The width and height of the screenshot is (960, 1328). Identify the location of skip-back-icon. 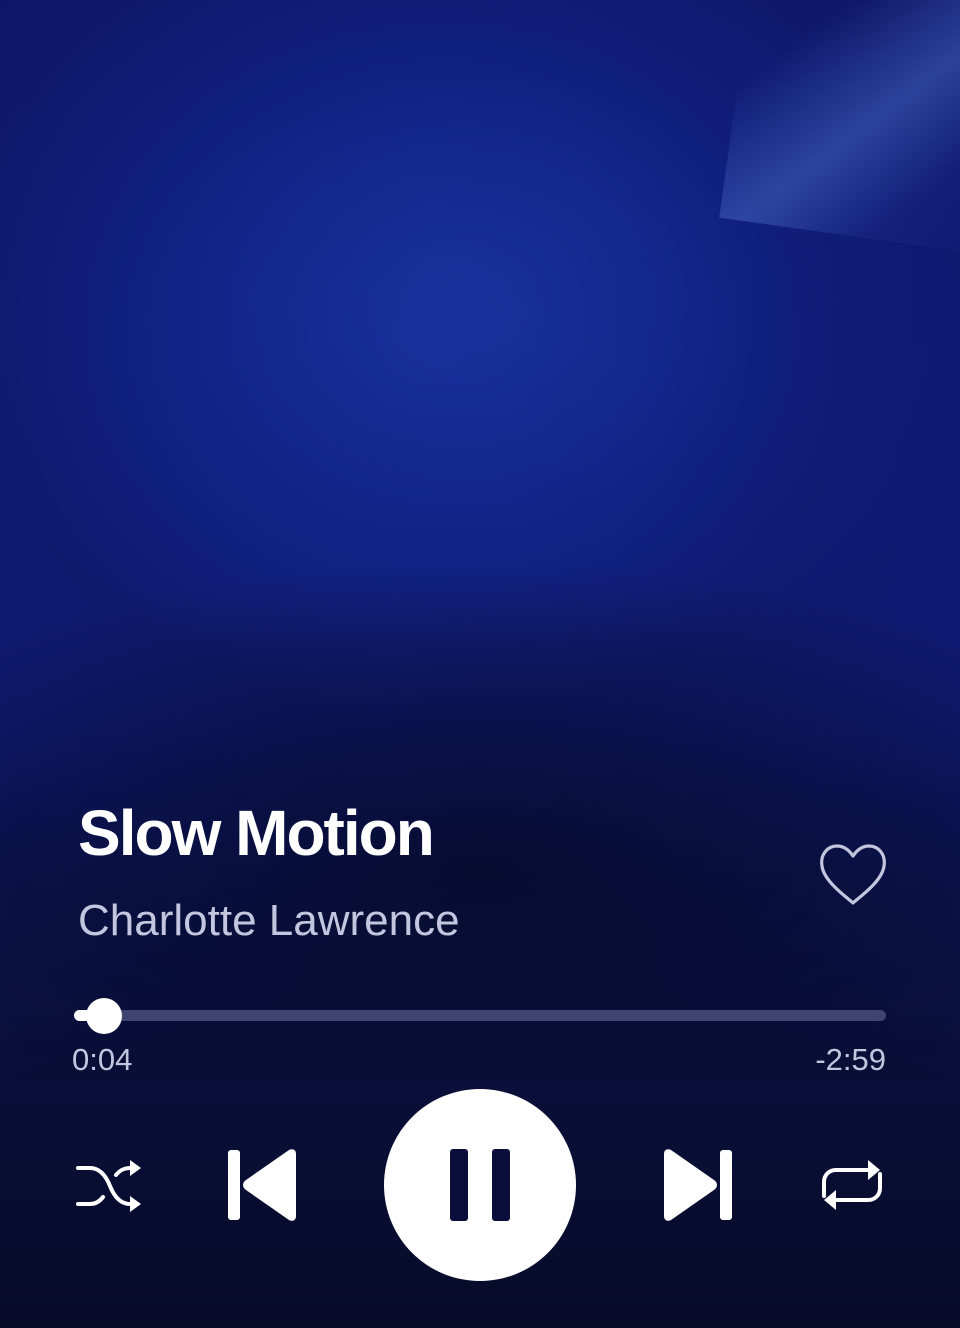
(262, 1185).